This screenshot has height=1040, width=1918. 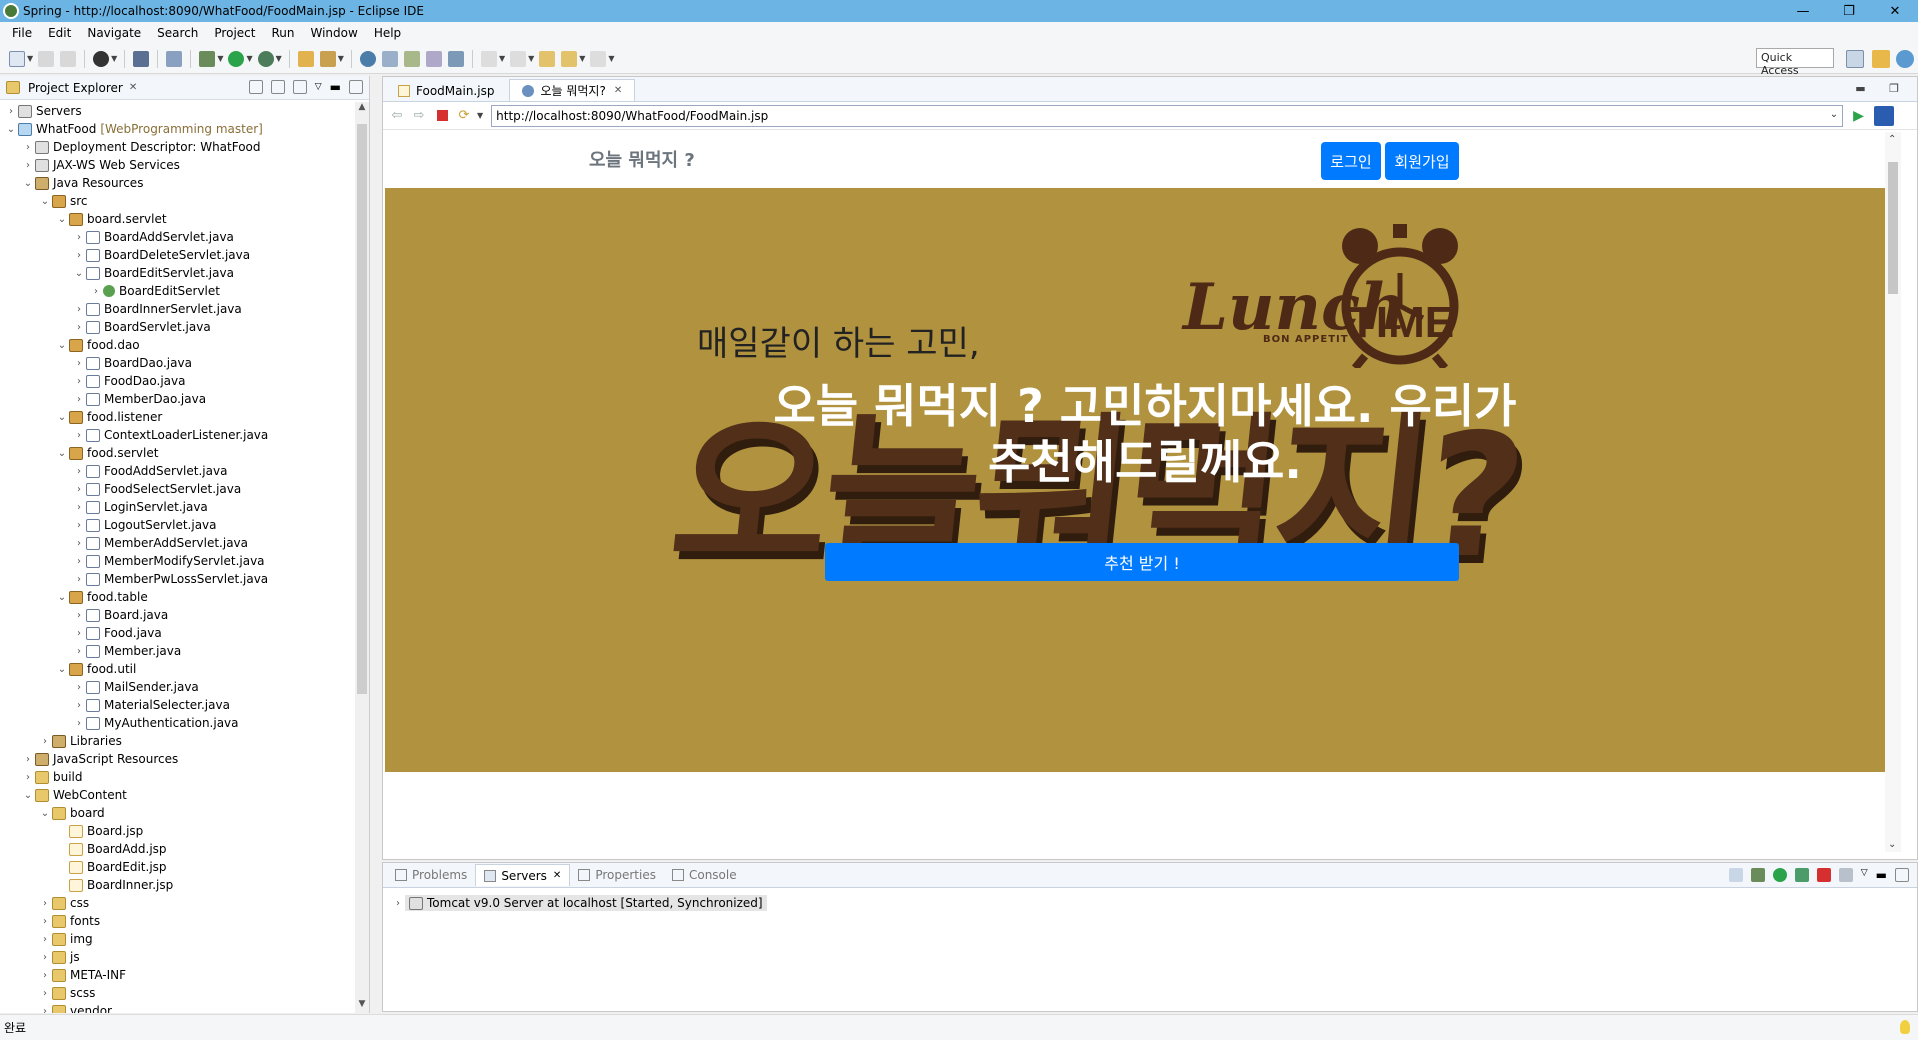 What do you see at coordinates (1779, 875) in the screenshot?
I see `start-server-icon` at bounding box center [1779, 875].